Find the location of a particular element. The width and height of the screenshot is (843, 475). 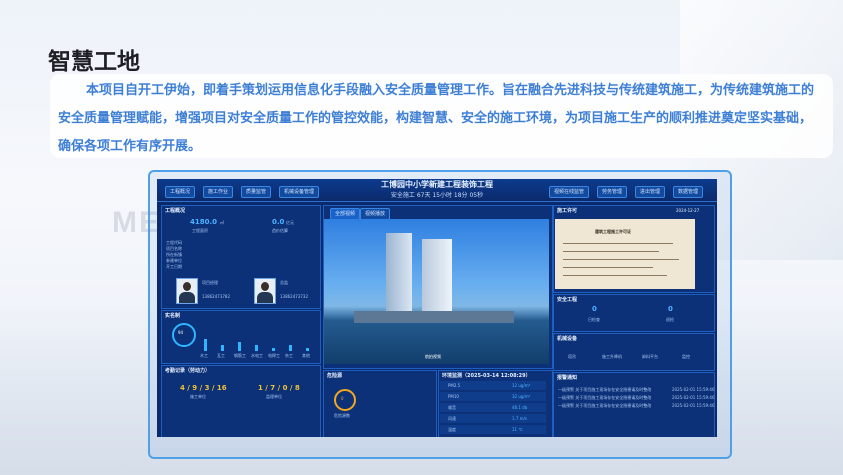

machine-monitor: 监控 is located at coordinates (686, 357).